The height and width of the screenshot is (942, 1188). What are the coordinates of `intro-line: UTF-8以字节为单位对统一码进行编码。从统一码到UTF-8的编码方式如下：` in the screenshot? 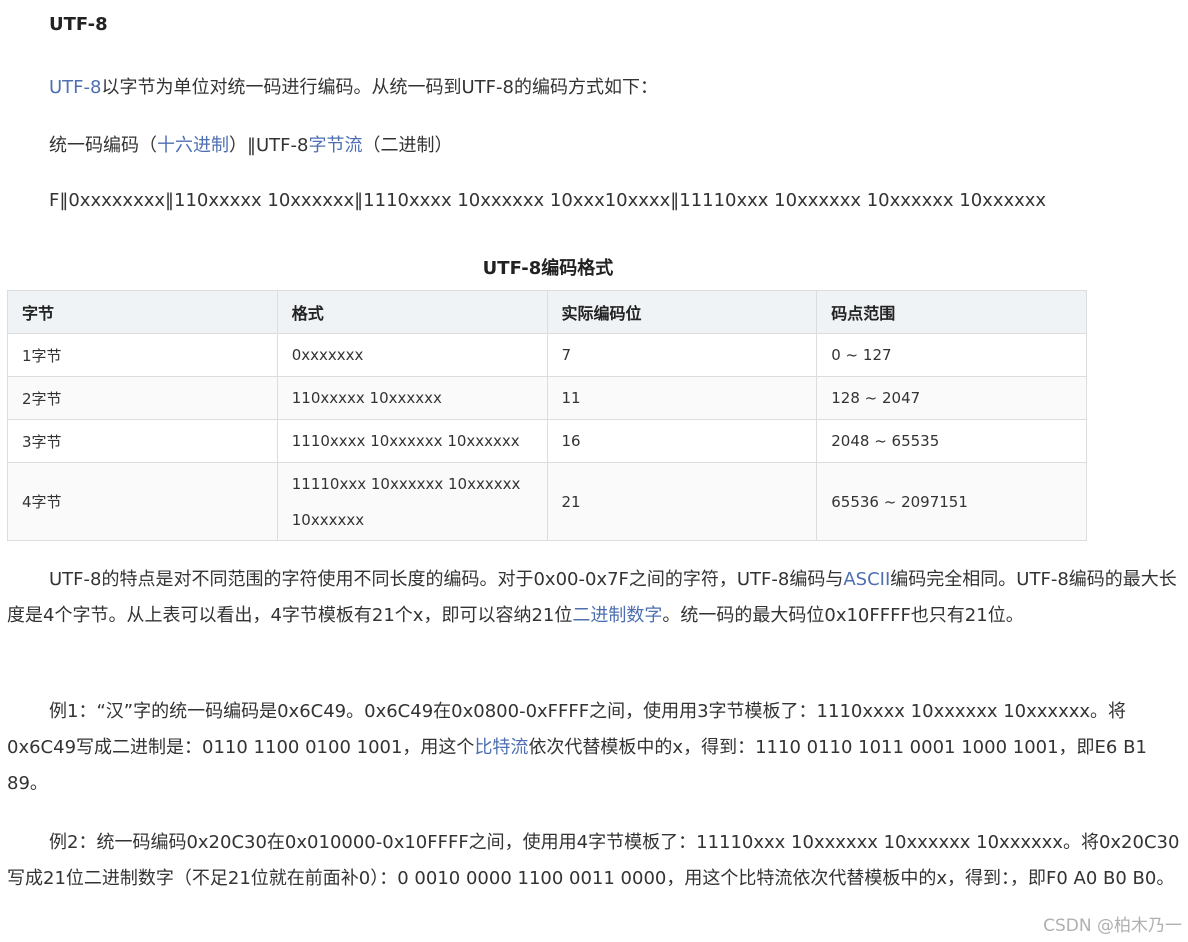 It's located at (353, 86).